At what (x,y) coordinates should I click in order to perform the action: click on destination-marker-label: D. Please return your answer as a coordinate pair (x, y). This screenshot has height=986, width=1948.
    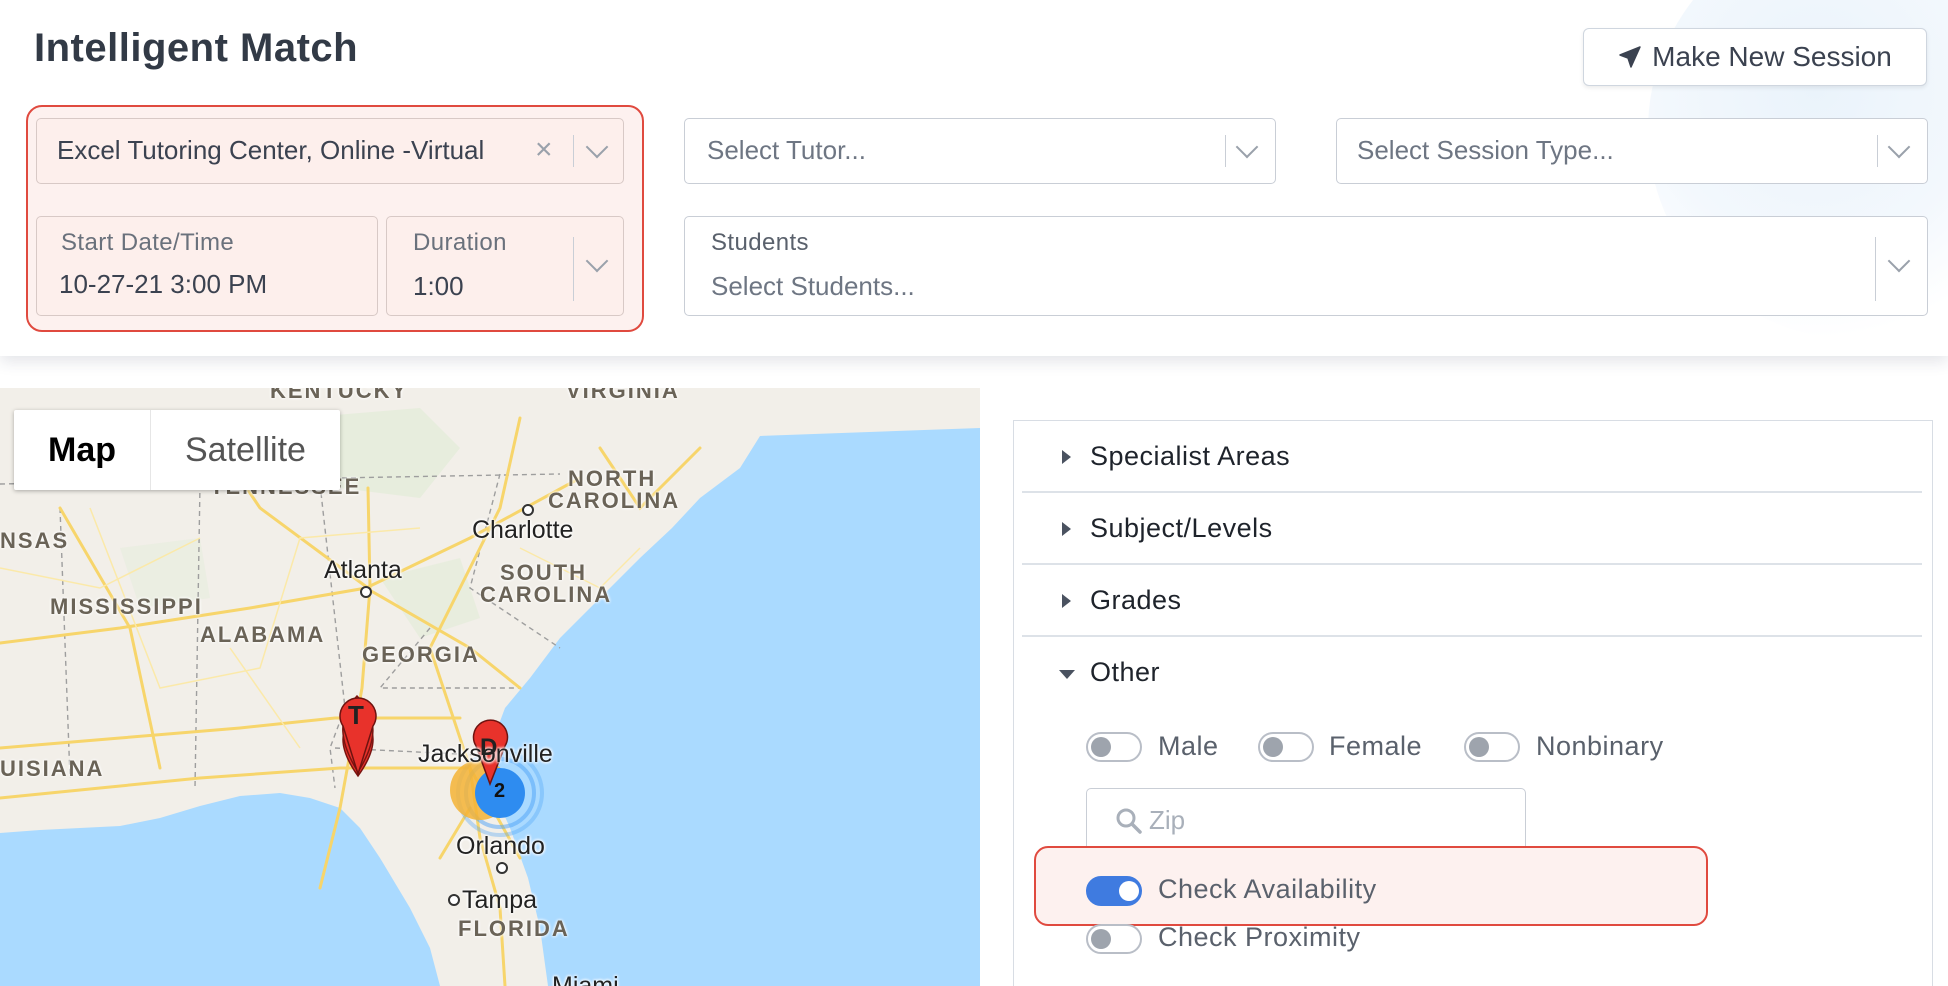
    Looking at the image, I should click on (489, 747).